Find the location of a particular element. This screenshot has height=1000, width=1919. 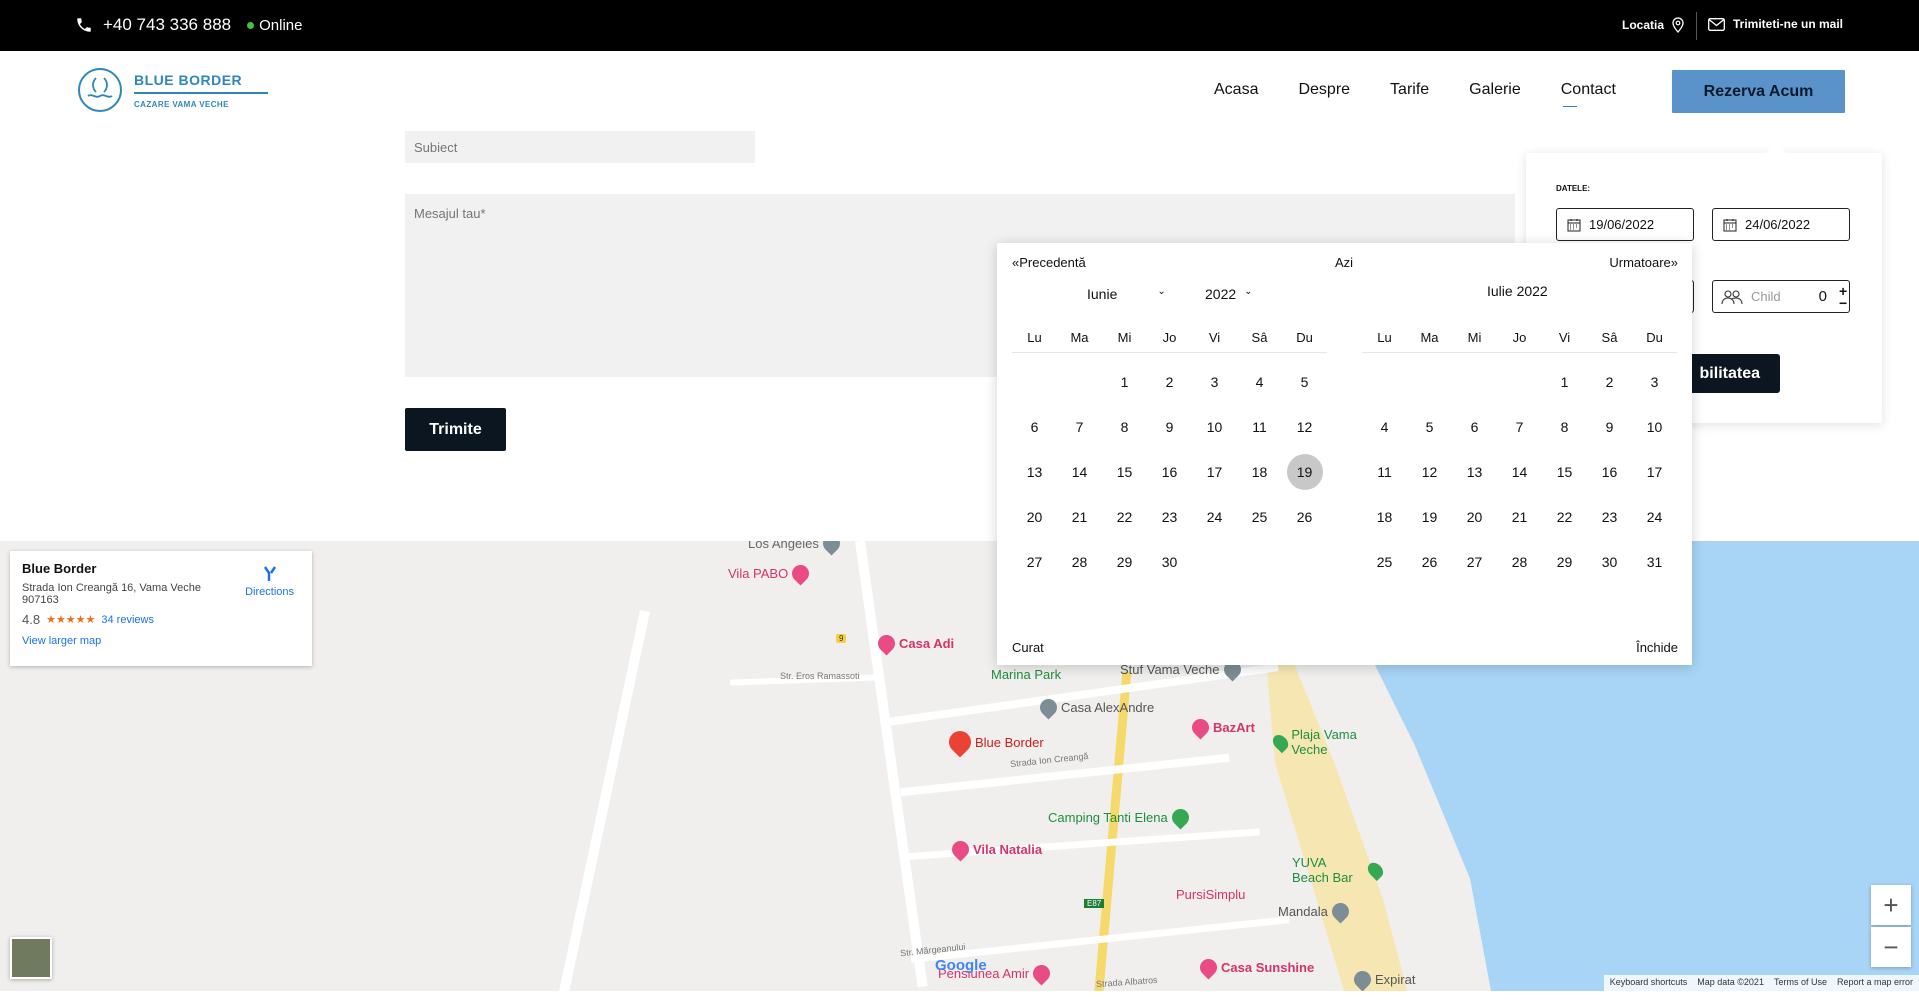

reviews-link: 34 reviews is located at coordinates (127, 620).